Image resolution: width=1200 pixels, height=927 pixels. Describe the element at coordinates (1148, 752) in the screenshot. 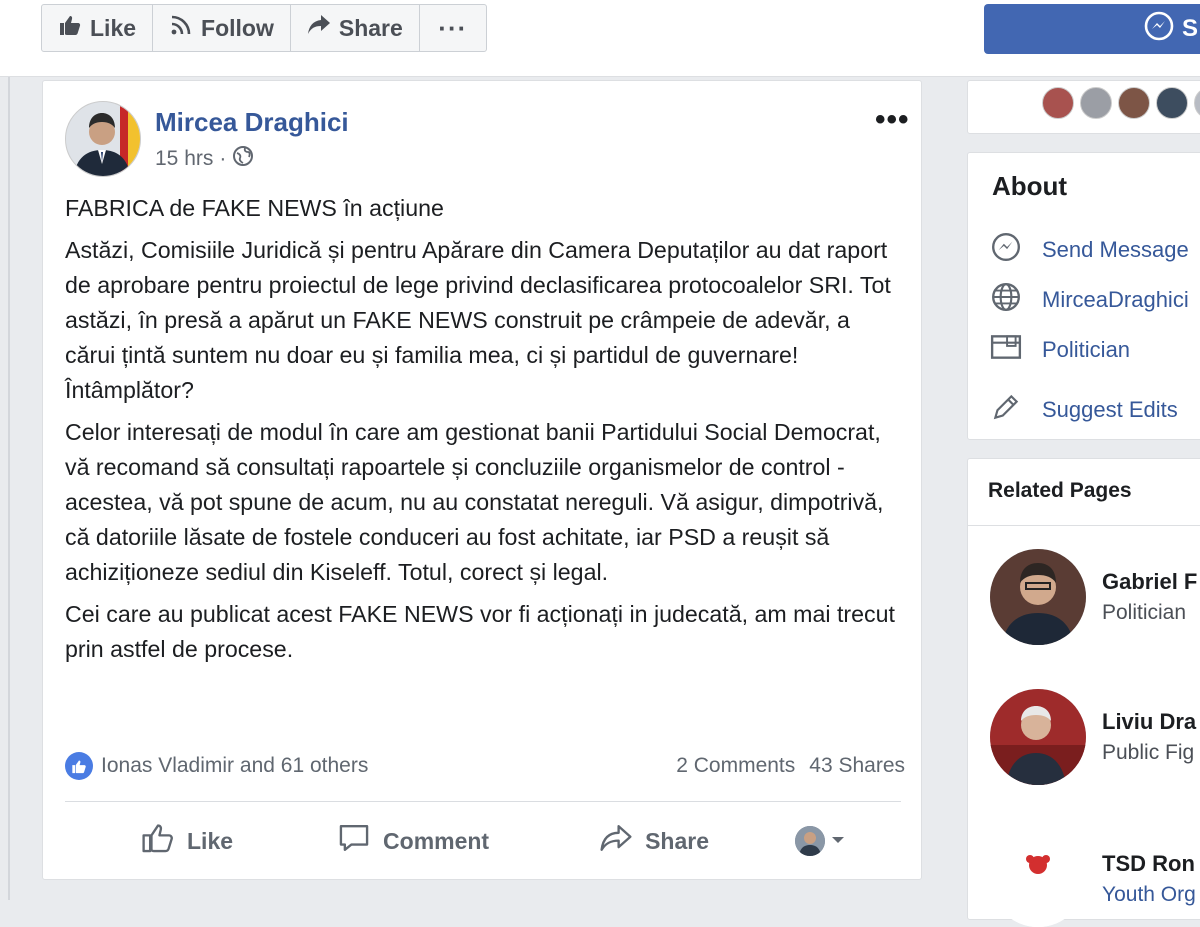

I see `related-page-category: Public Fig` at that location.